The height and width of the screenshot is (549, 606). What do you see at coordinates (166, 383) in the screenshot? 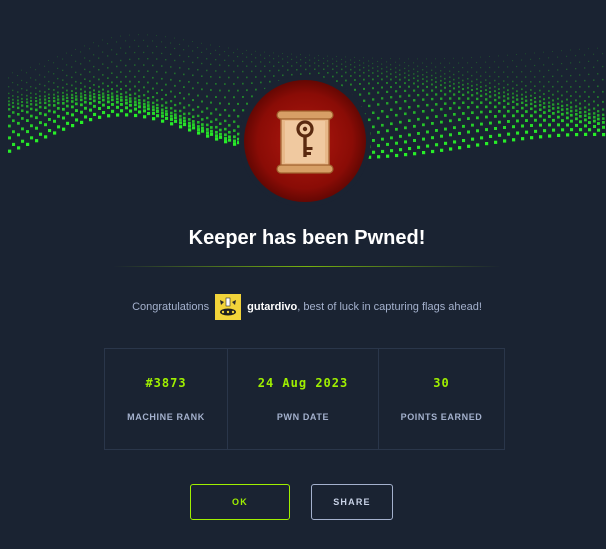
I see `stat-value: #3873` at bounding box center [166, 383].